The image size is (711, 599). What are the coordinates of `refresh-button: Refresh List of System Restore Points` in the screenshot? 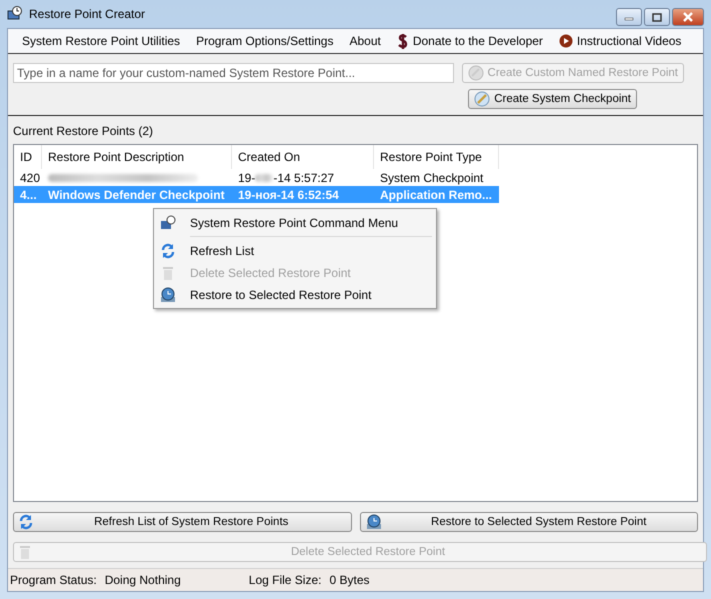 It's located at (182, 522).